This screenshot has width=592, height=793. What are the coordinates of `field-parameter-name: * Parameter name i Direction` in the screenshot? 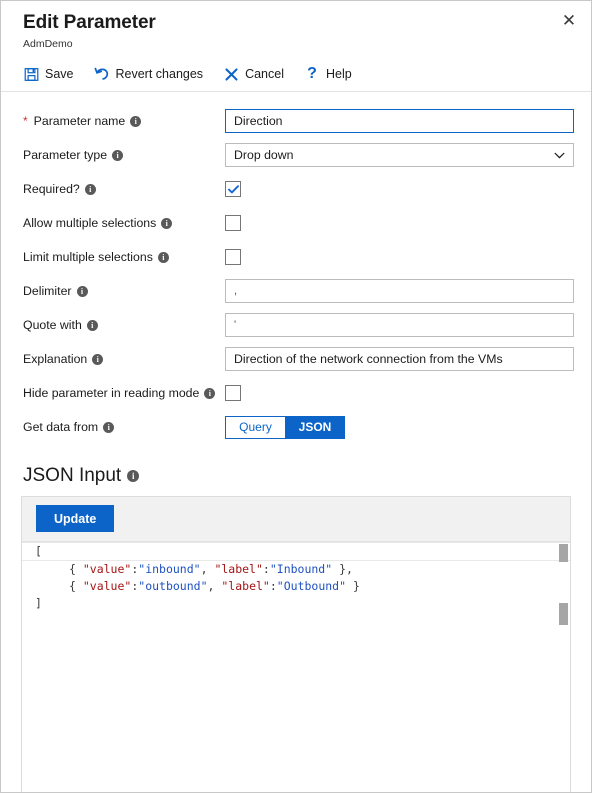 It's located at (298, 121).